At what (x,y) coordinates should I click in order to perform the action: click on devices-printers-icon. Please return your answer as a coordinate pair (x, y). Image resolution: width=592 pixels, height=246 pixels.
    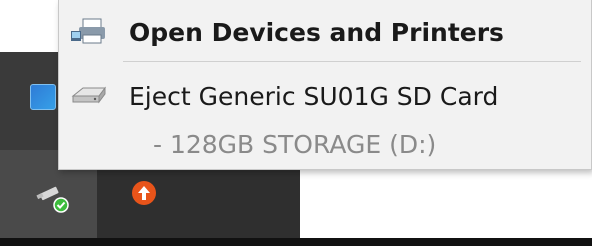
    Looking at the image, I should click on (89, 34).